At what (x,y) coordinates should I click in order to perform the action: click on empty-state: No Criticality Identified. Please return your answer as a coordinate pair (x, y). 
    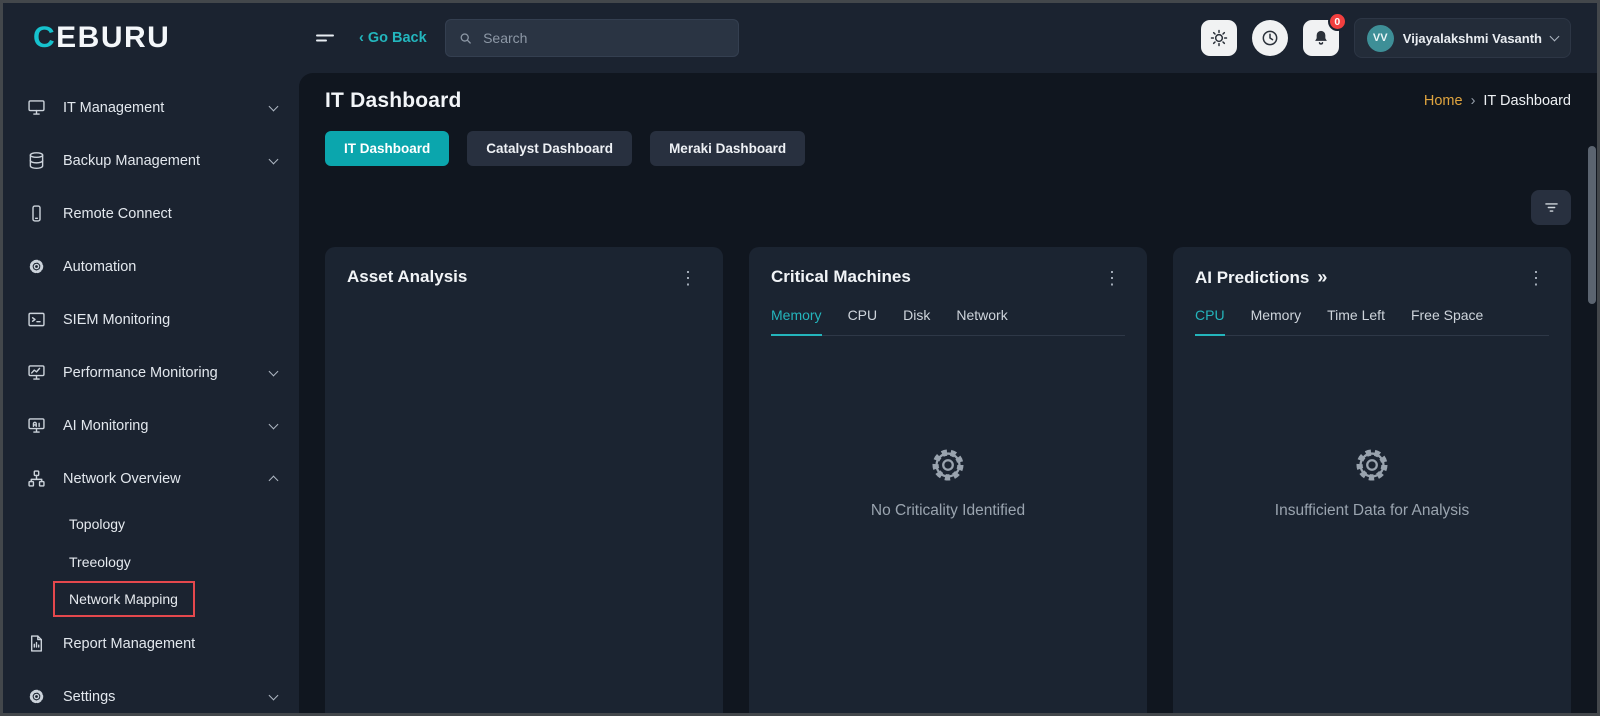
    Looking at the image, I should click on (948, 482).